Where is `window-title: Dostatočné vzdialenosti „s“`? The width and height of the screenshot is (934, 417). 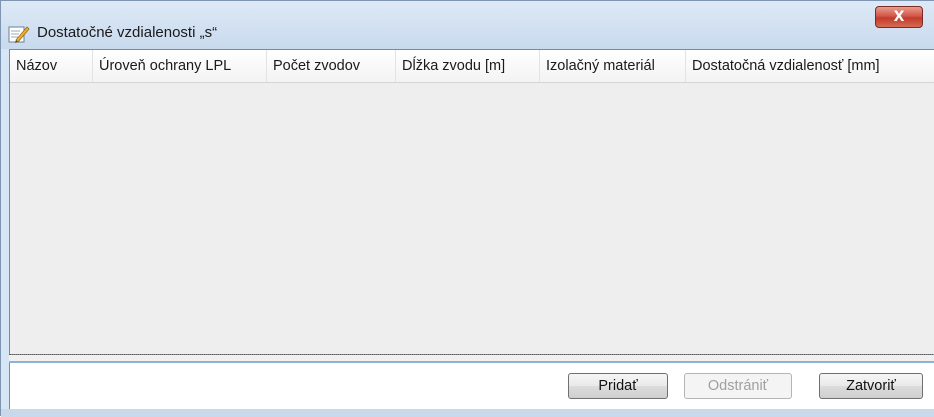 window-title: Dostatočné vzdialenosti „s“ is located at coordinates (127, 32).